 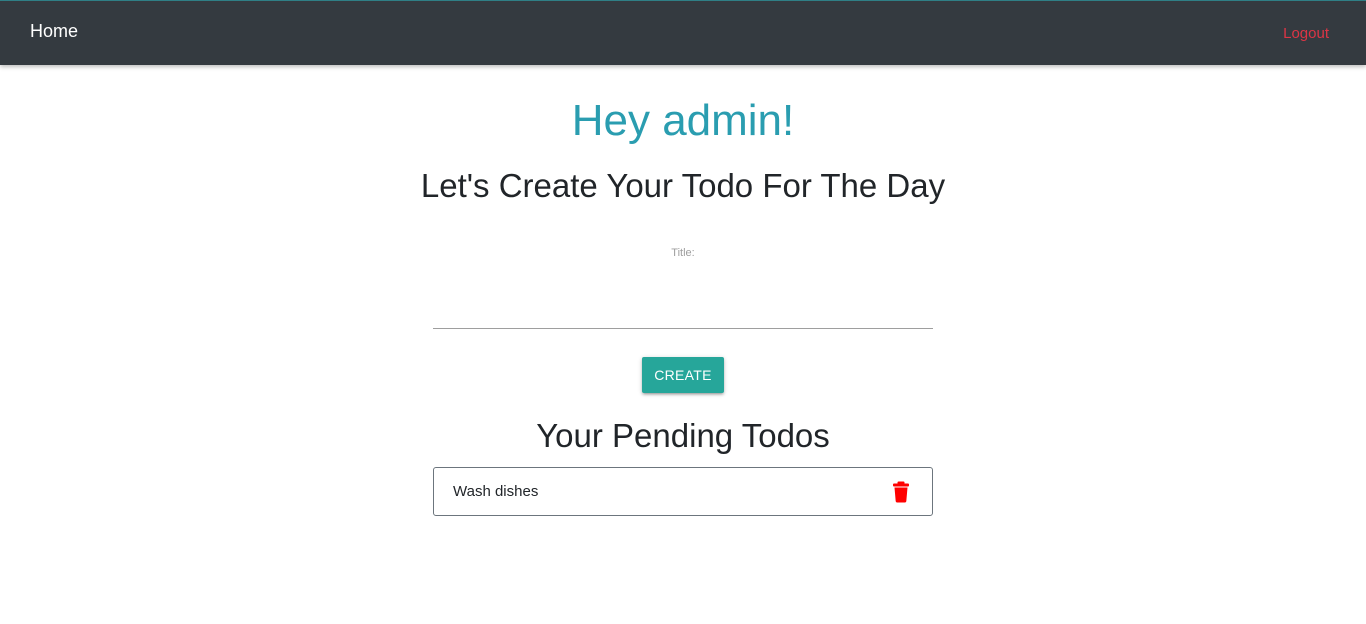 I want to click on todo-title: Wash dishes, so click(x=496, y=491).